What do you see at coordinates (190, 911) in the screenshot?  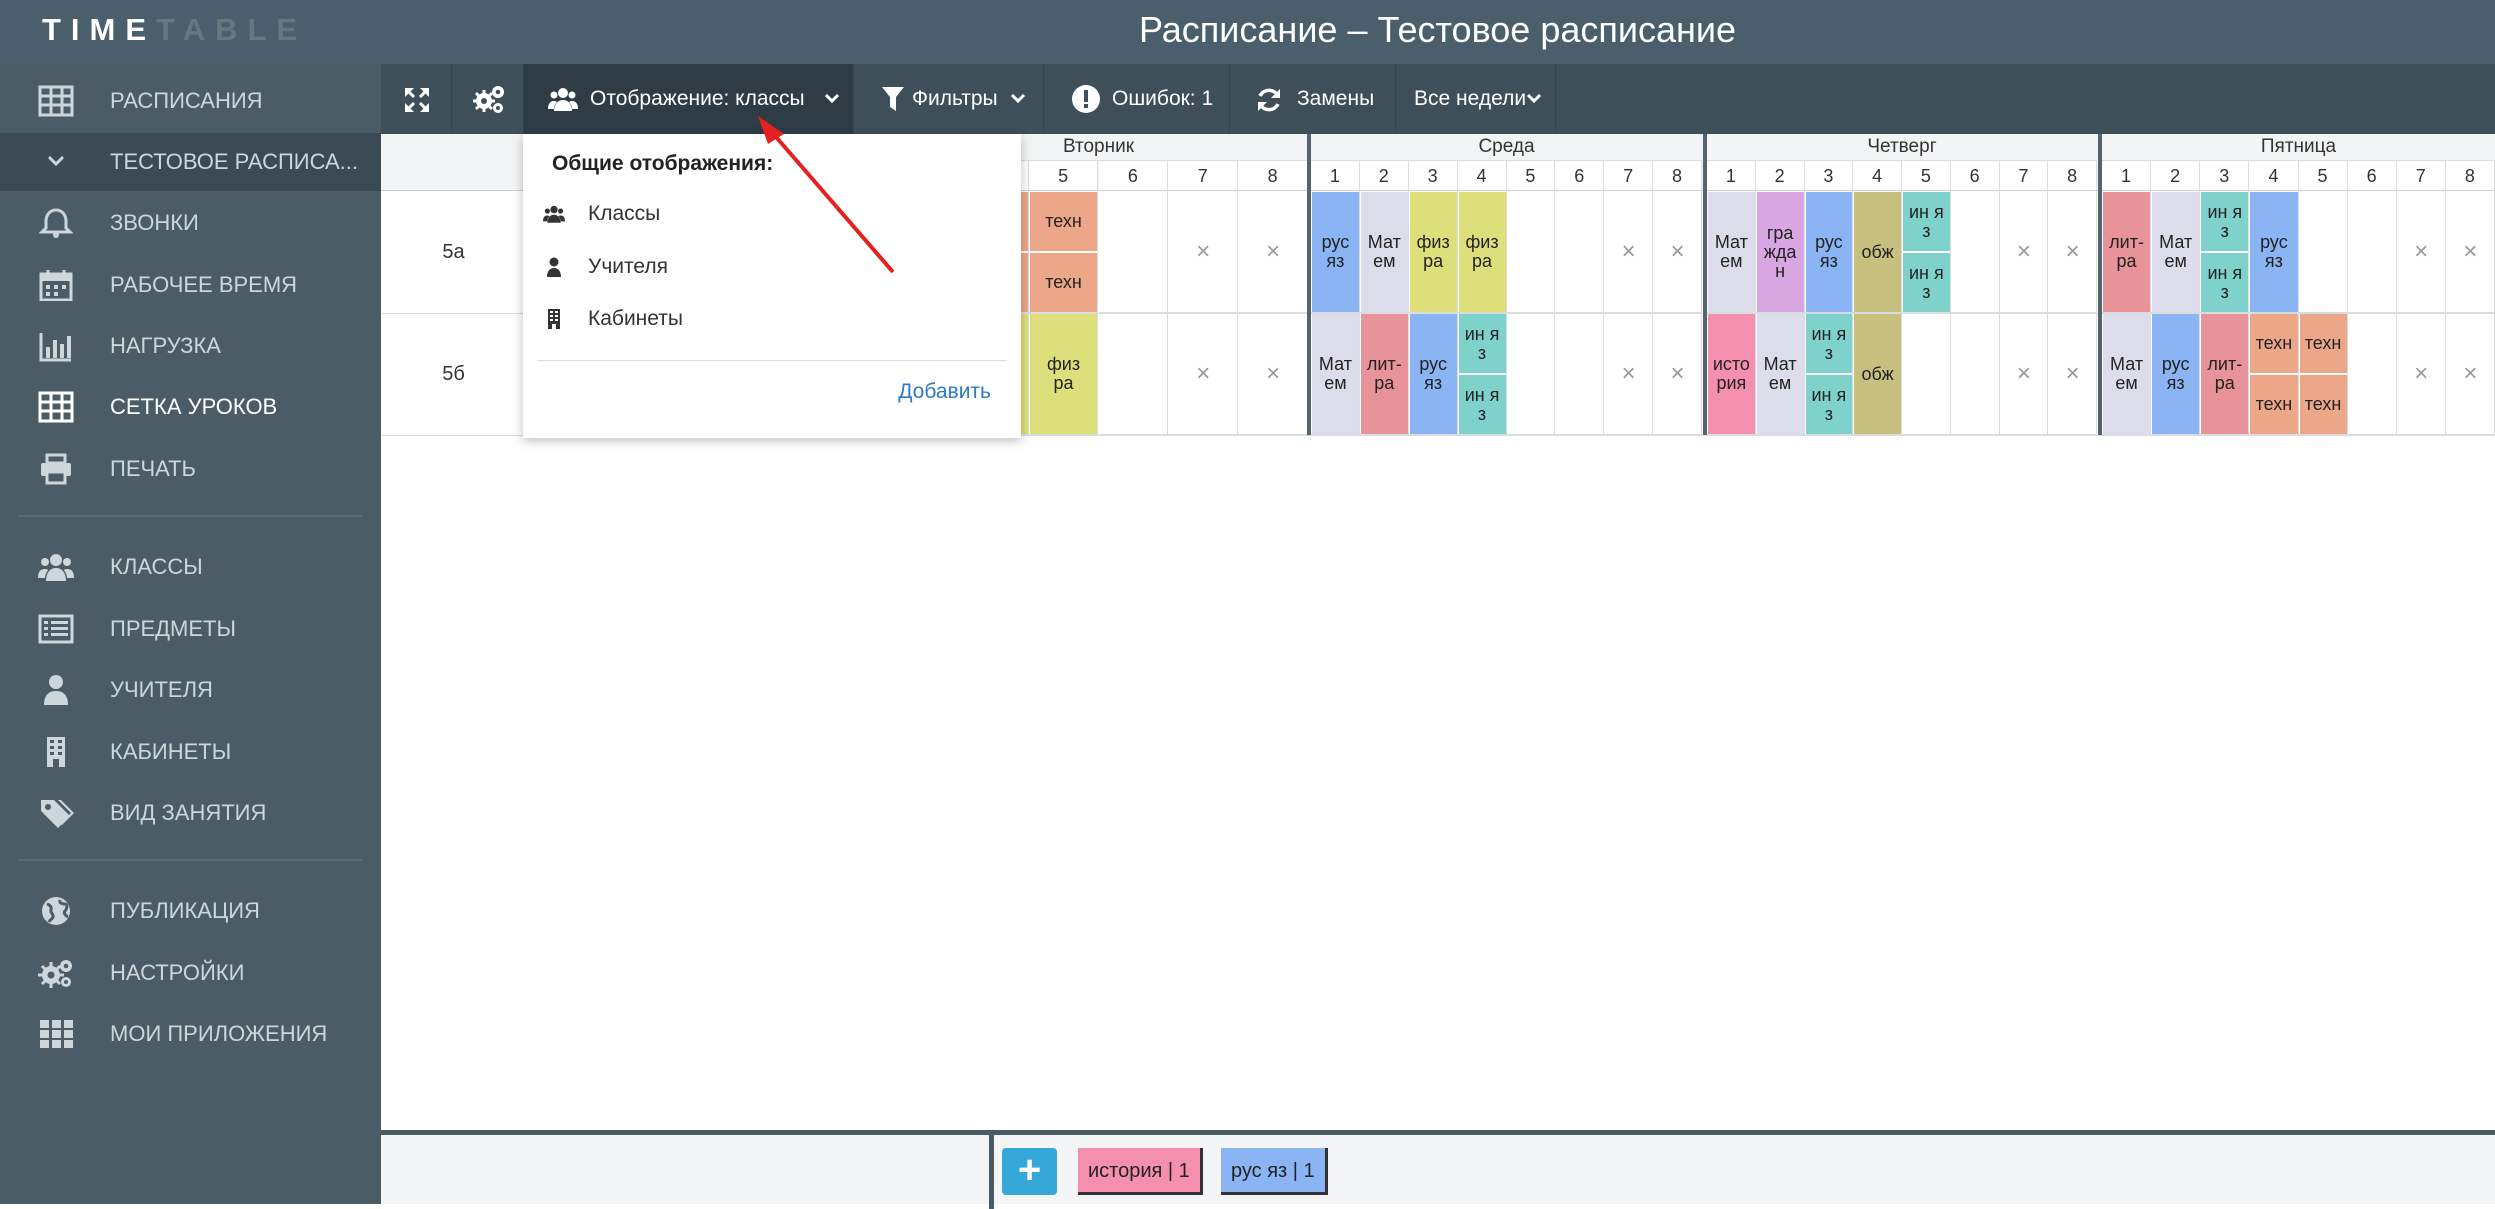 I see `sidebar-item-publication: ПУБЛИКАЦИЯ` at bounding box center [190, 911].